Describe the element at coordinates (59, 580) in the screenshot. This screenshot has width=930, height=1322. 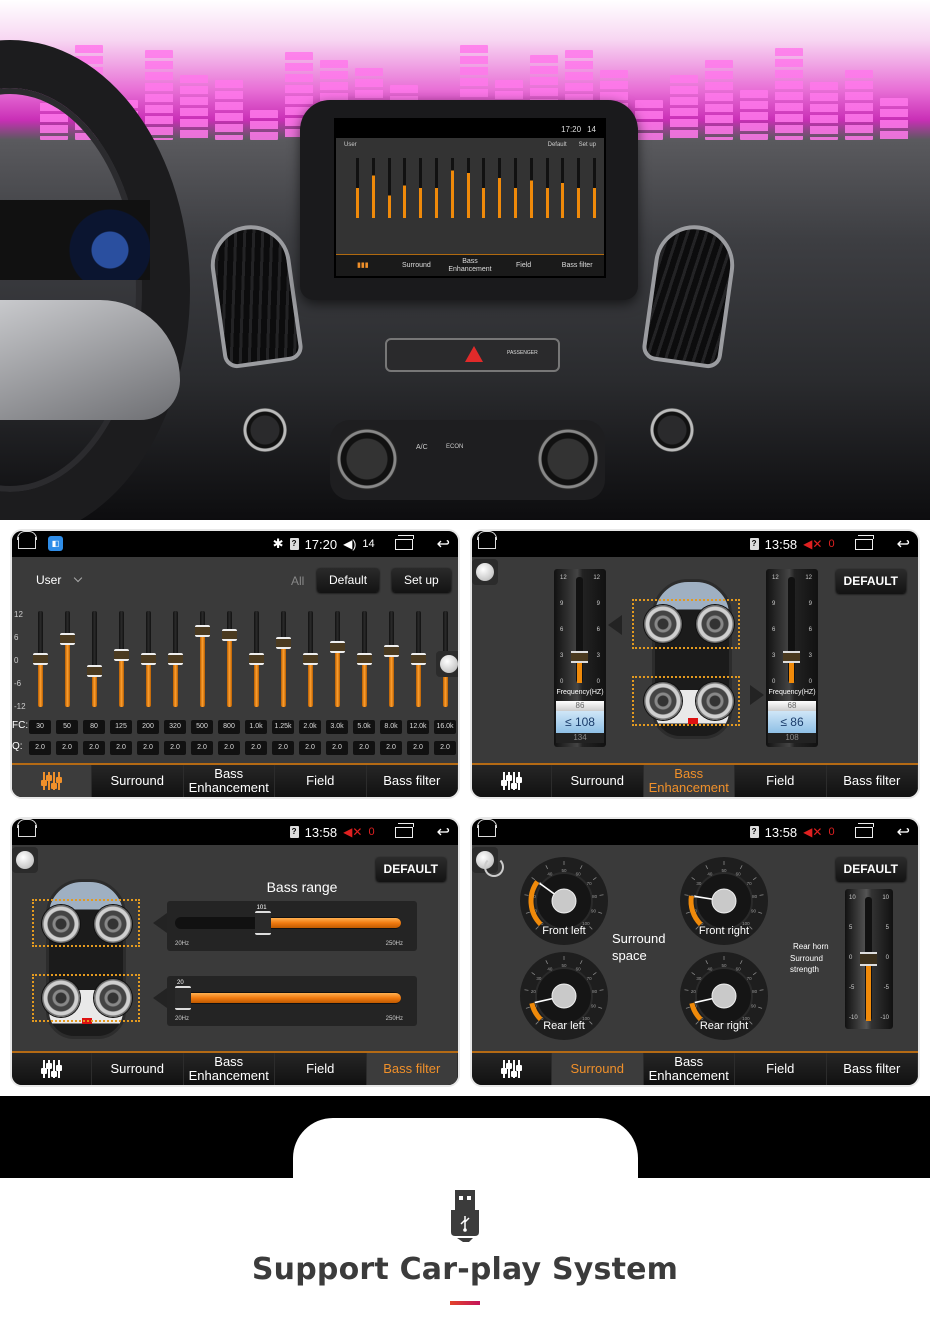
I see `preset-dropdown: User` at that location.